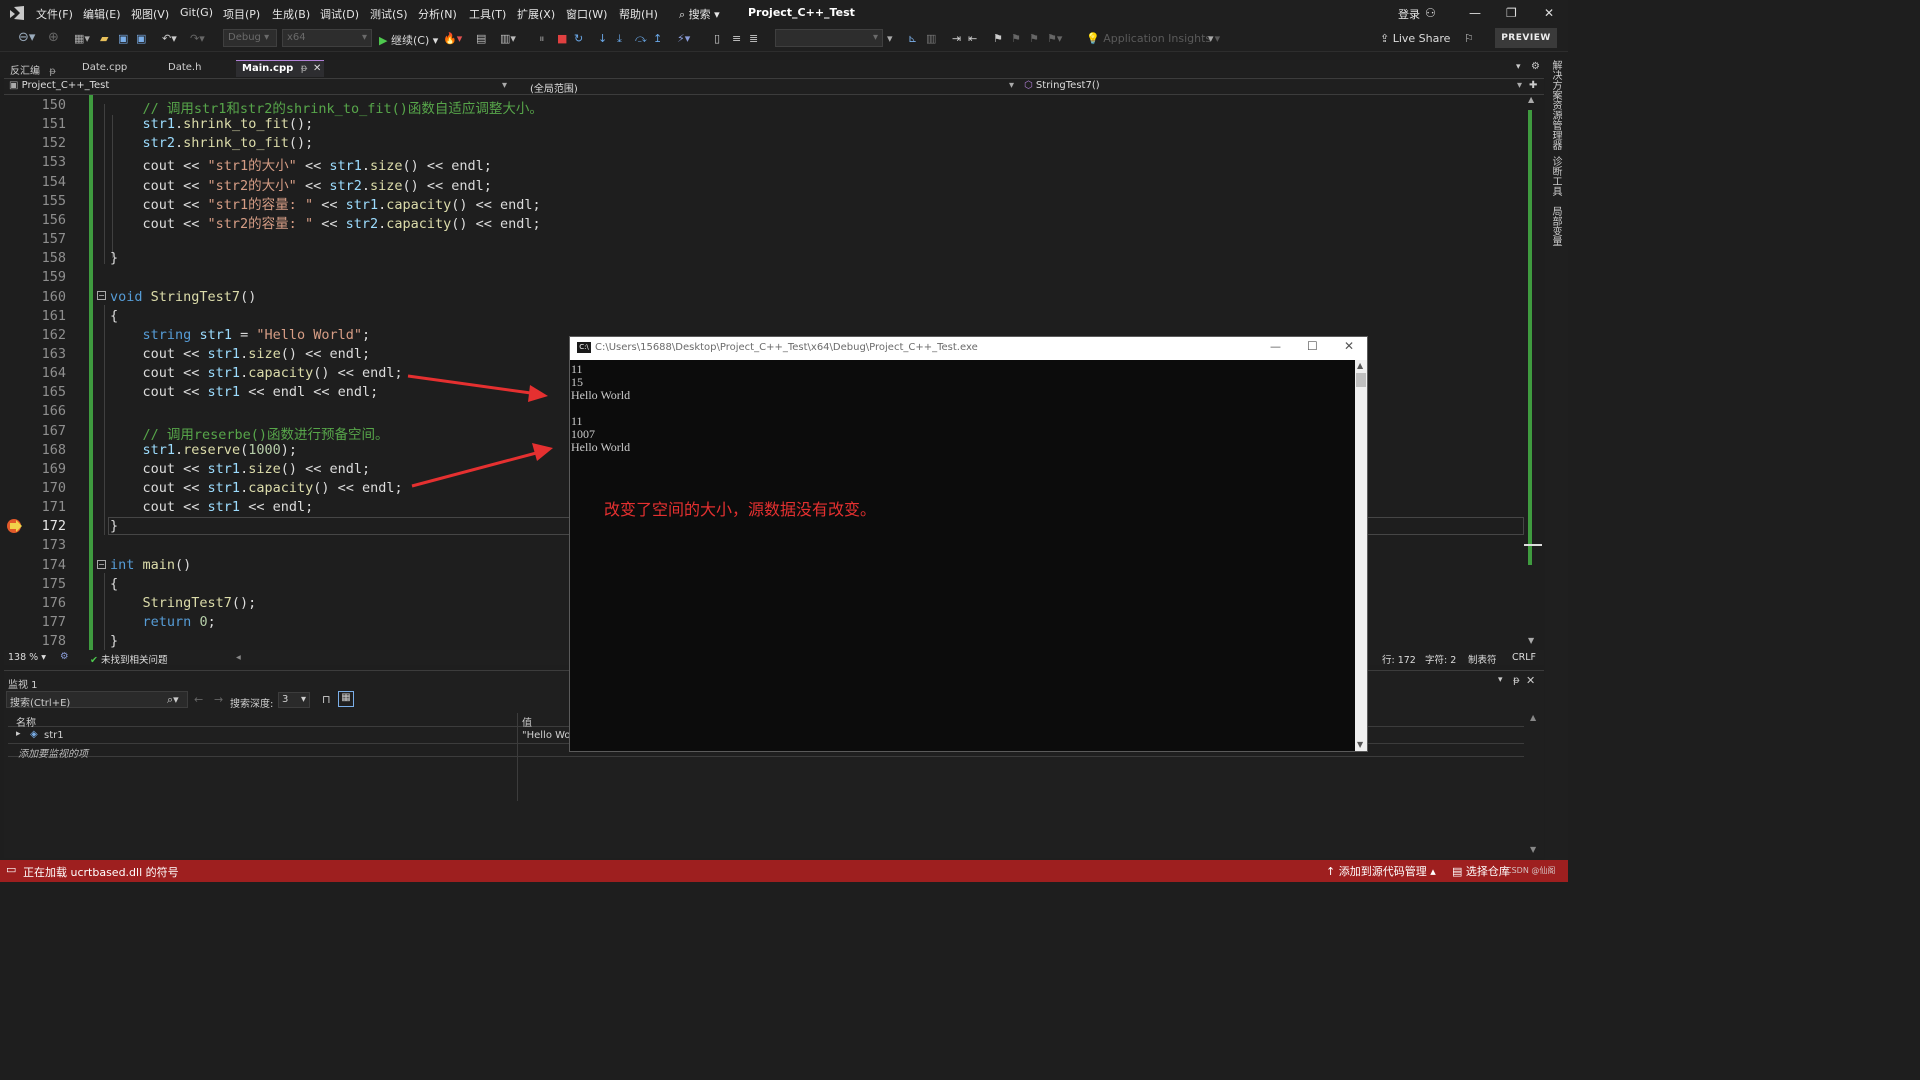  What do you see at coordinates (212, 143) in the screenshot?
I see `code-line: str2.shrink_to_fit();` at bounding box center [212, 143].